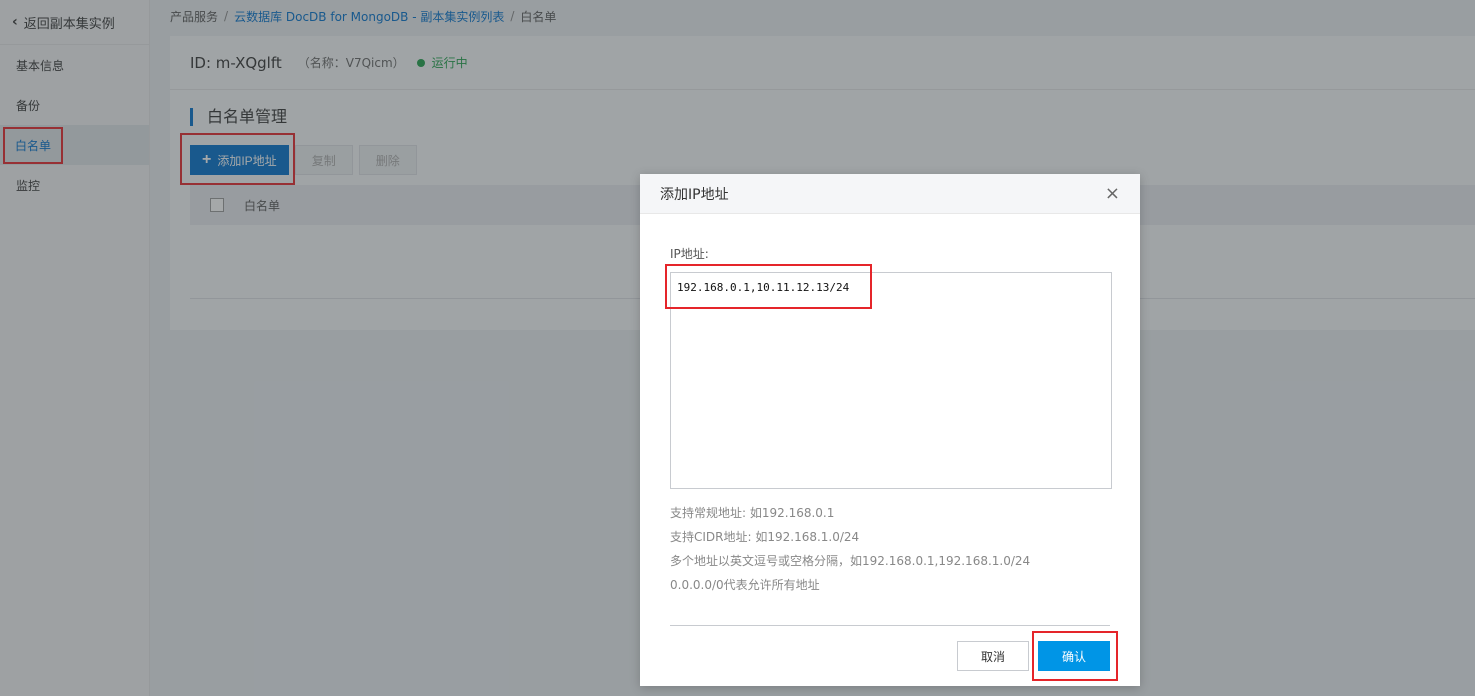  What do you see at coordinates (694, 194) in the screenshot?
I see `dialog-title: 添加IP地址` at bounding box center [694, 194].